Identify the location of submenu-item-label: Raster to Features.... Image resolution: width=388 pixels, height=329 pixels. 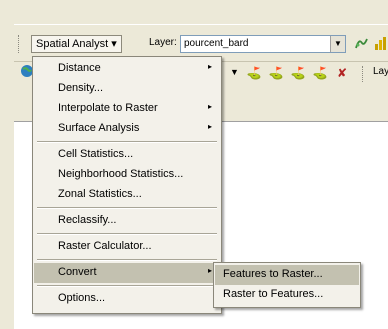
(273, 294).